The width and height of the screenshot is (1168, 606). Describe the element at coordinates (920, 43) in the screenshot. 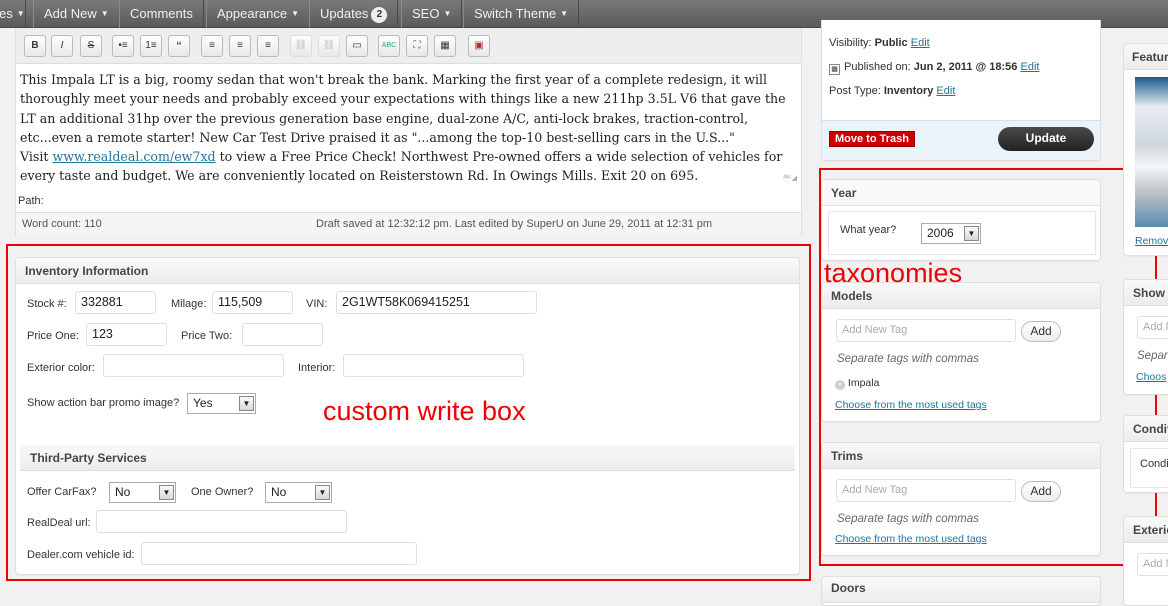

I see `visibility-edit-link: Edit` at that location.